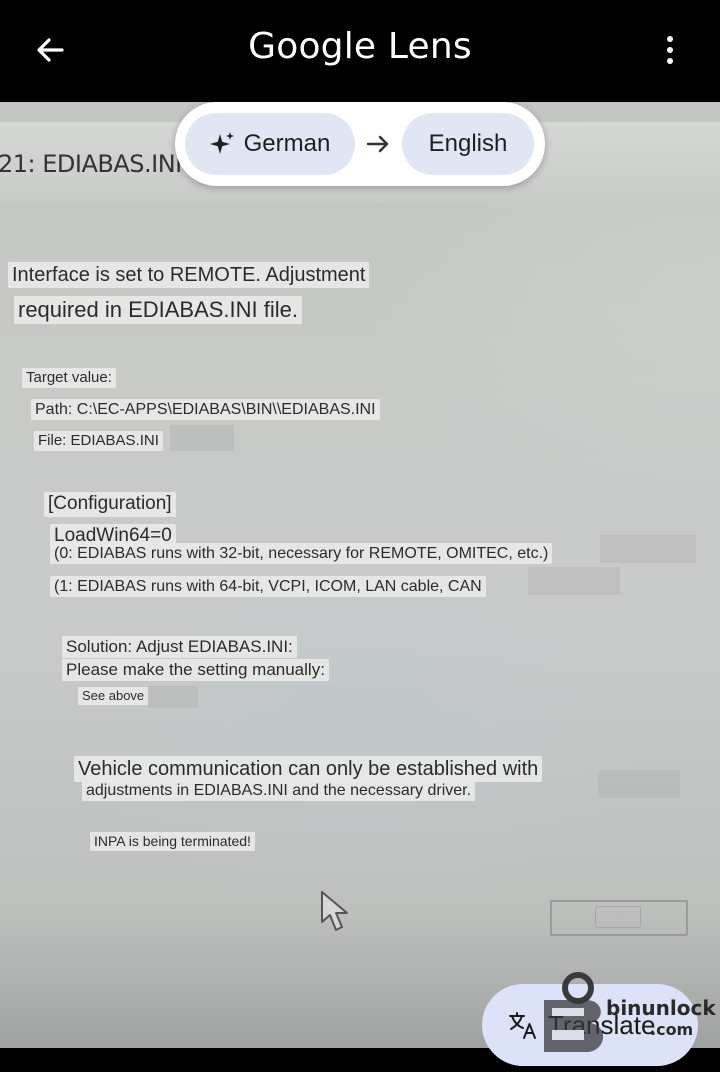 The width and height of the screenshot is (720, 1072). Describe the element at coordinates (670, 39) in the screenshot. I see `more-vert-icon` at that location.